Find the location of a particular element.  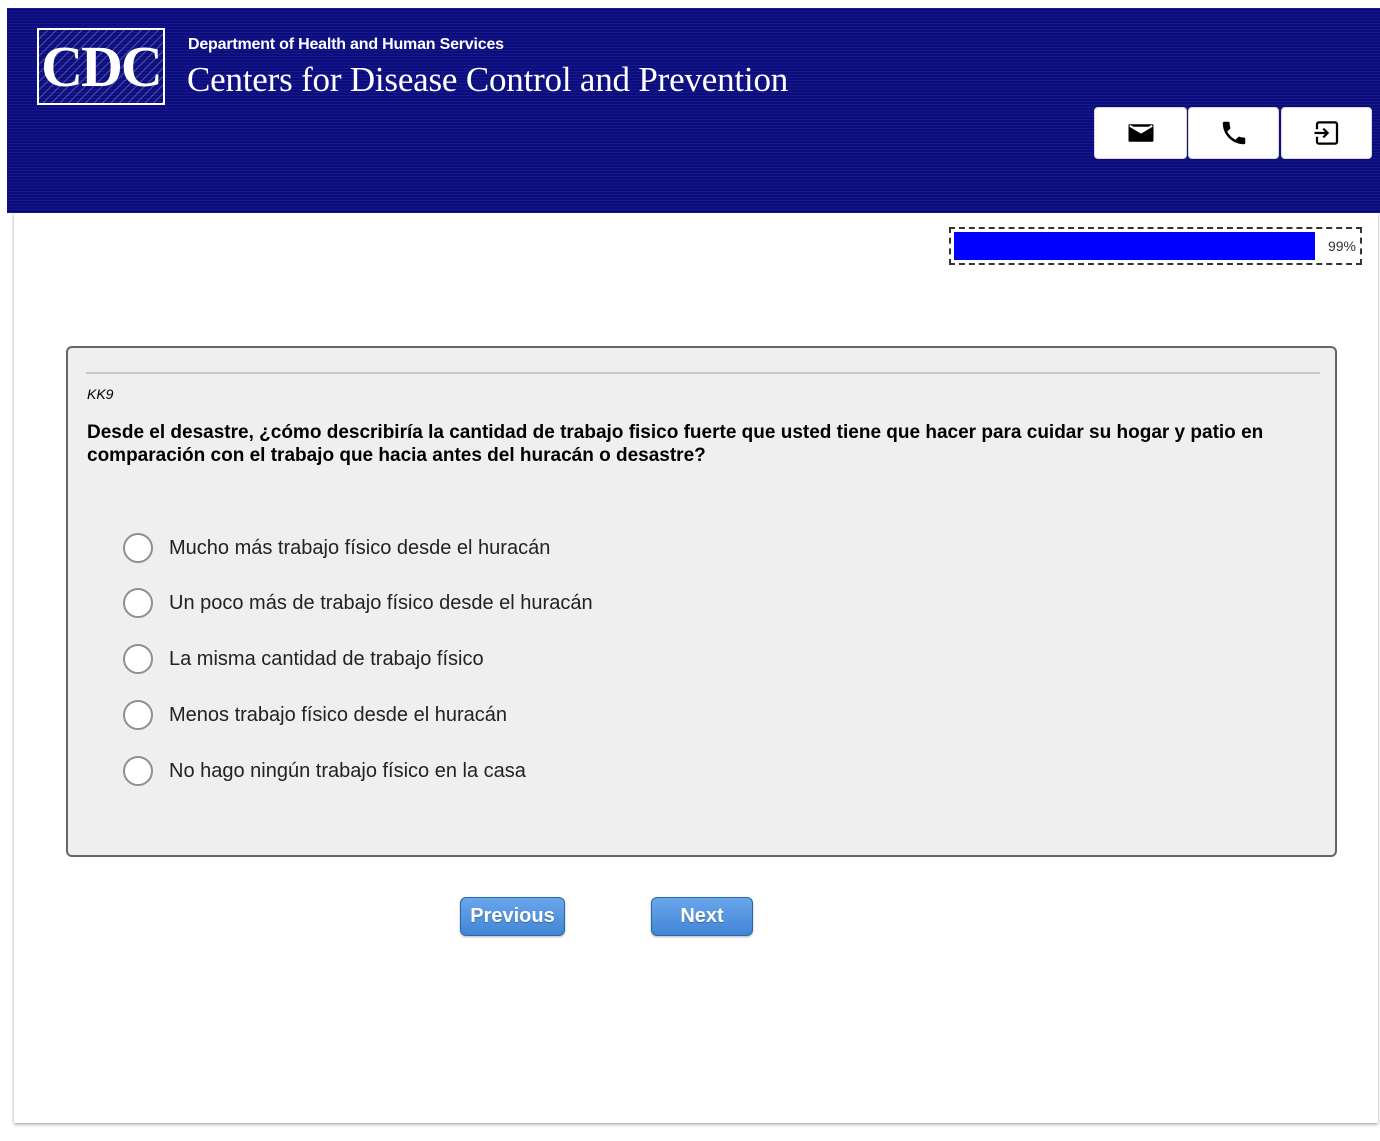

progress-bar: 99% is located at coordinates (1155, 246).